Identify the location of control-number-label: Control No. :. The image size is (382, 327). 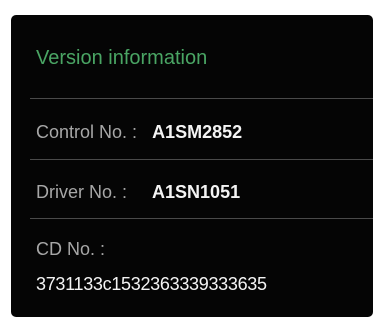
(87, 132).